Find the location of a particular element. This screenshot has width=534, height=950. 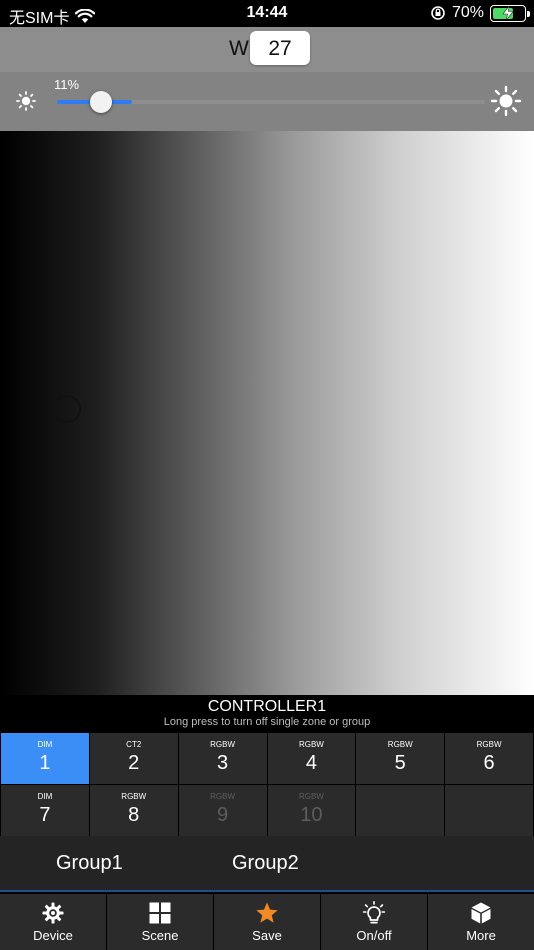

zone-type: CT2 is located at coordinates (134, 744).